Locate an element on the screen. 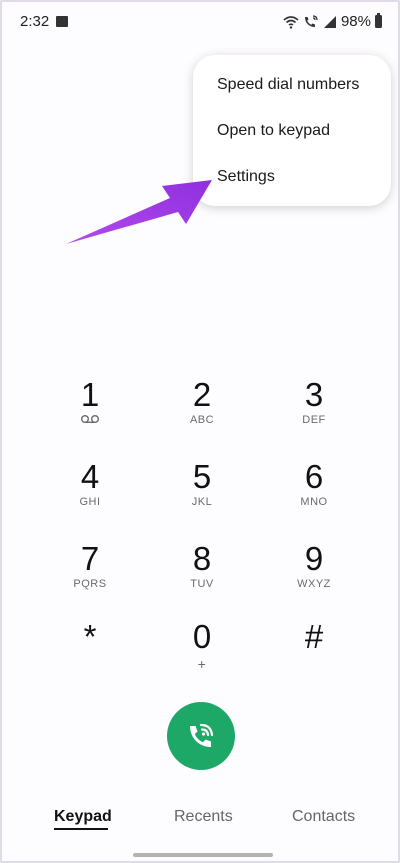 The width and height of the screenshot is (400, 863). status-bar: 2:32 98% is located at coordinates (200, 22).